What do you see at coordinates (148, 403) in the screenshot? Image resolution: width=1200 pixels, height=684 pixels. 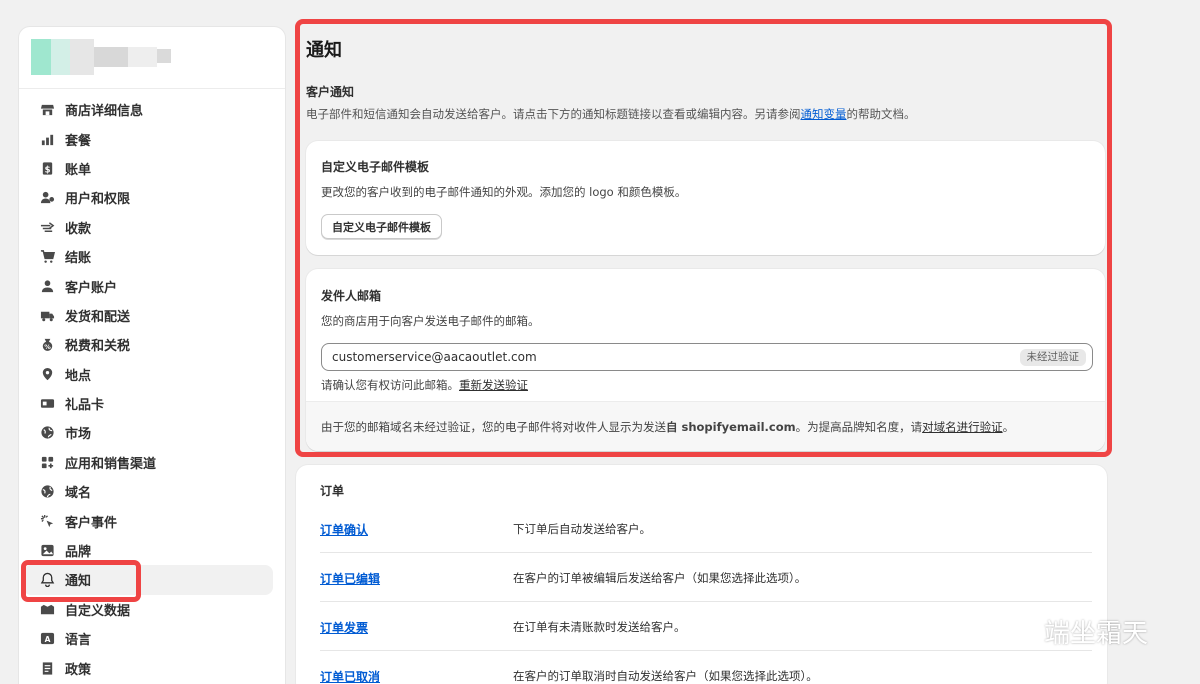 I see `sidebar-item-gift-cards: 礼品卡` at bounding box center [148, 403].